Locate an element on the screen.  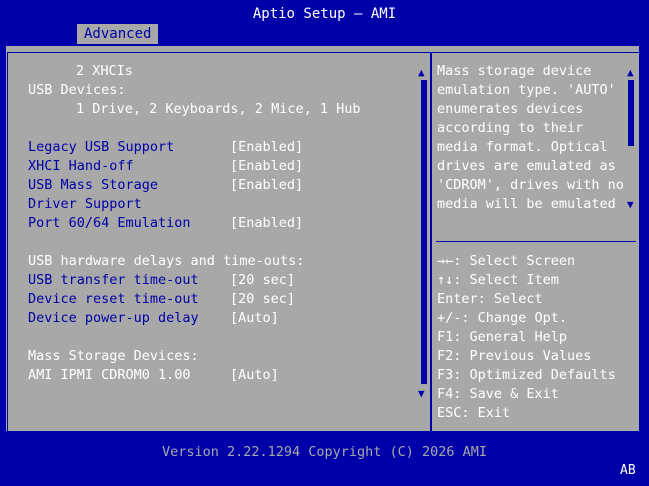
key-help-f1: F1: General Help is located at coordinates (502, 337).